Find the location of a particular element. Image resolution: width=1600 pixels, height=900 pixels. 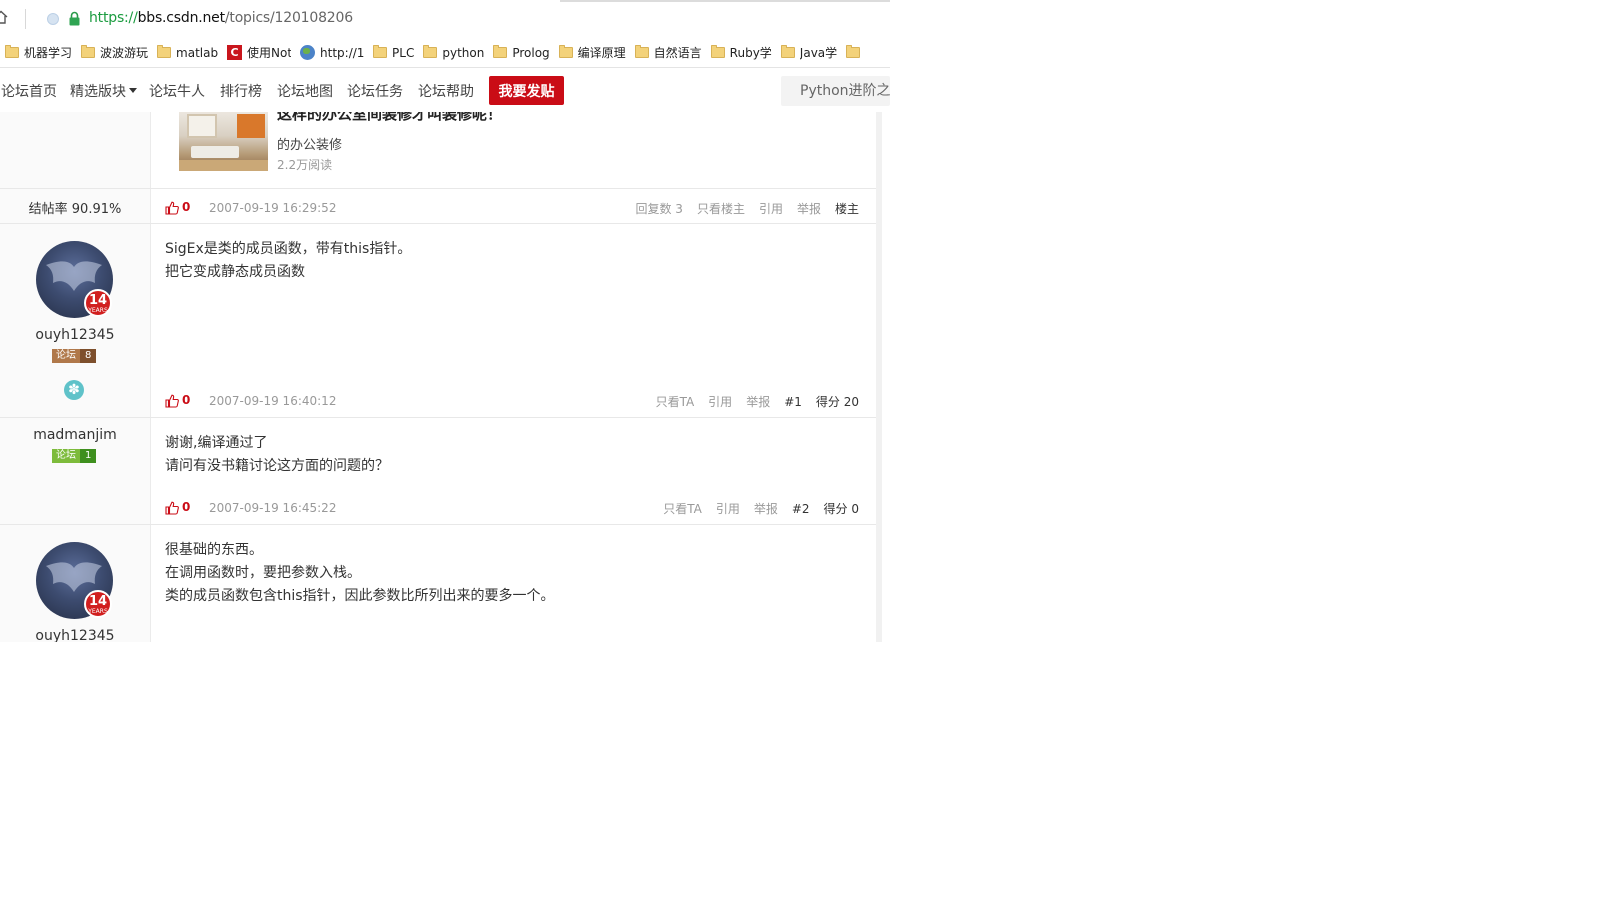

bookmark-label: Ruby学 is located at coordinates (750, 53).